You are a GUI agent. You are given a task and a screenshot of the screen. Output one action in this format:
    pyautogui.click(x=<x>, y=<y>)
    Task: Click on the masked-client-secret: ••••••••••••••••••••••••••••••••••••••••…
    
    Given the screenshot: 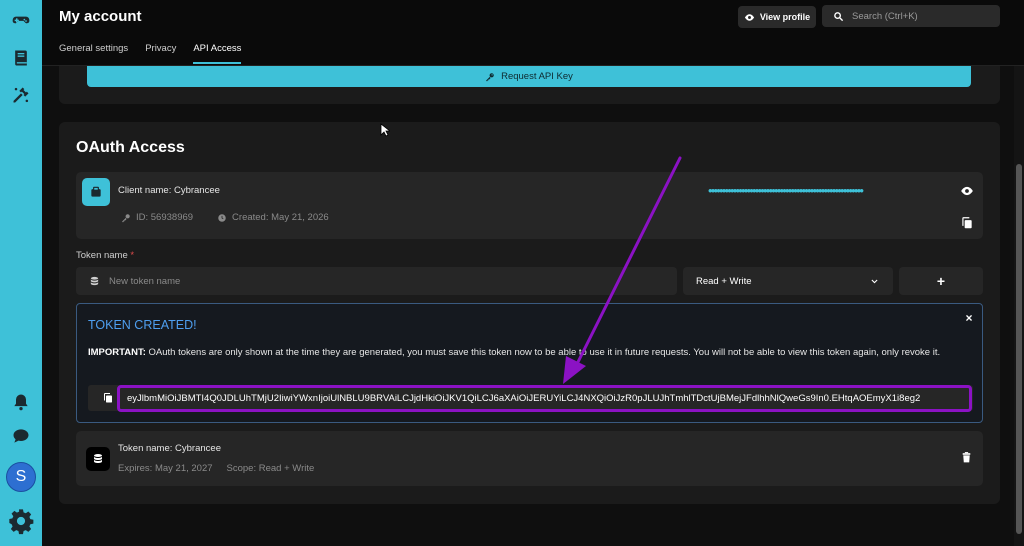 What is the action you would take?
    pyautogui.click(x=786, y=191)
    